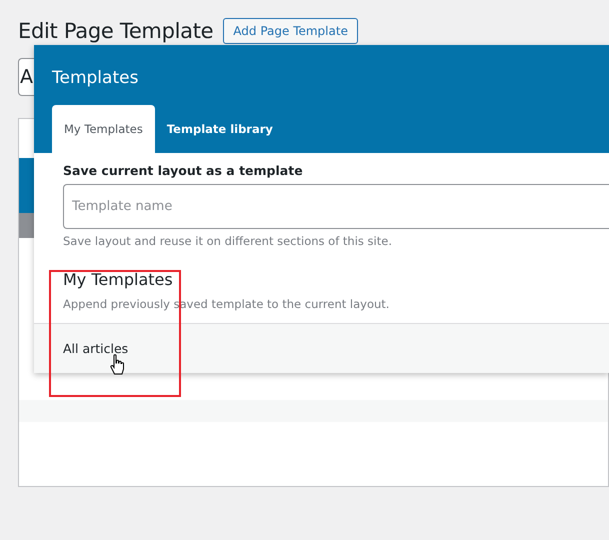 The height and width of the screenshot is (540, 609). Describe the element at coordinates (118, 365) in the screenshot. I see `hand-cursor-icon` at that location.